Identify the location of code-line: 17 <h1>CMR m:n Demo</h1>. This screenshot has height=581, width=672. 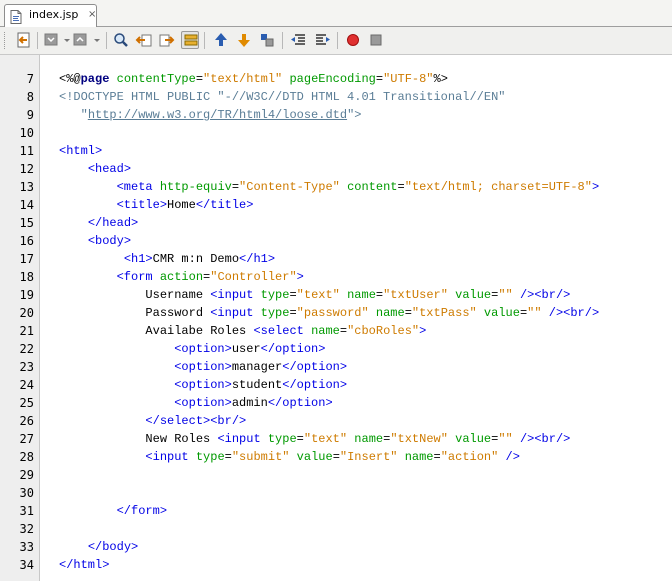
(336, 259).